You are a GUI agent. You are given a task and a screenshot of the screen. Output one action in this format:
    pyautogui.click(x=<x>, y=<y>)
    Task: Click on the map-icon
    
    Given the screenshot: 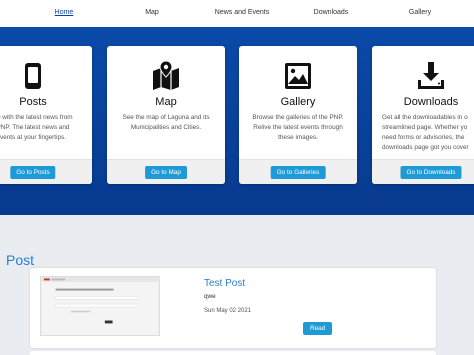 What is the action you would take?
    pyautogui.click(x=166, y=75)
    